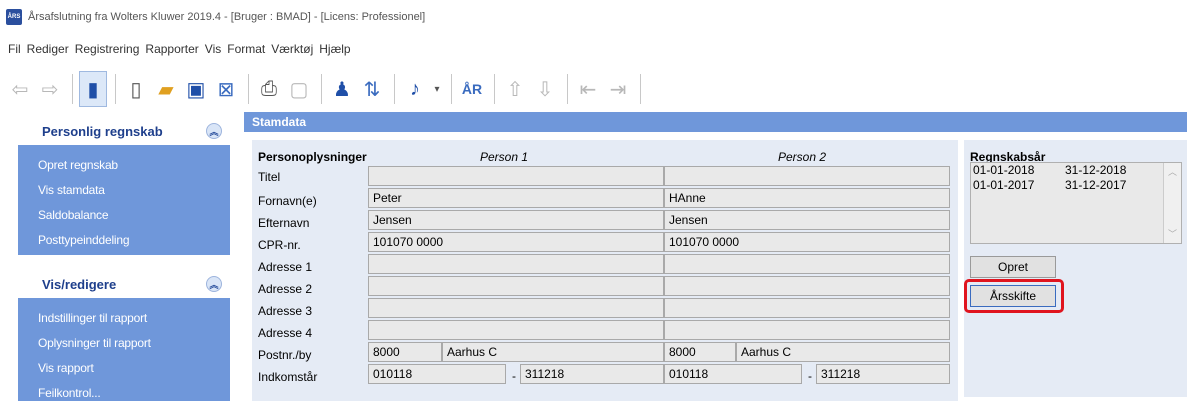  I want to click on sidebar-item-vis-stamdata: Vis stamdata, so click(124, 190).